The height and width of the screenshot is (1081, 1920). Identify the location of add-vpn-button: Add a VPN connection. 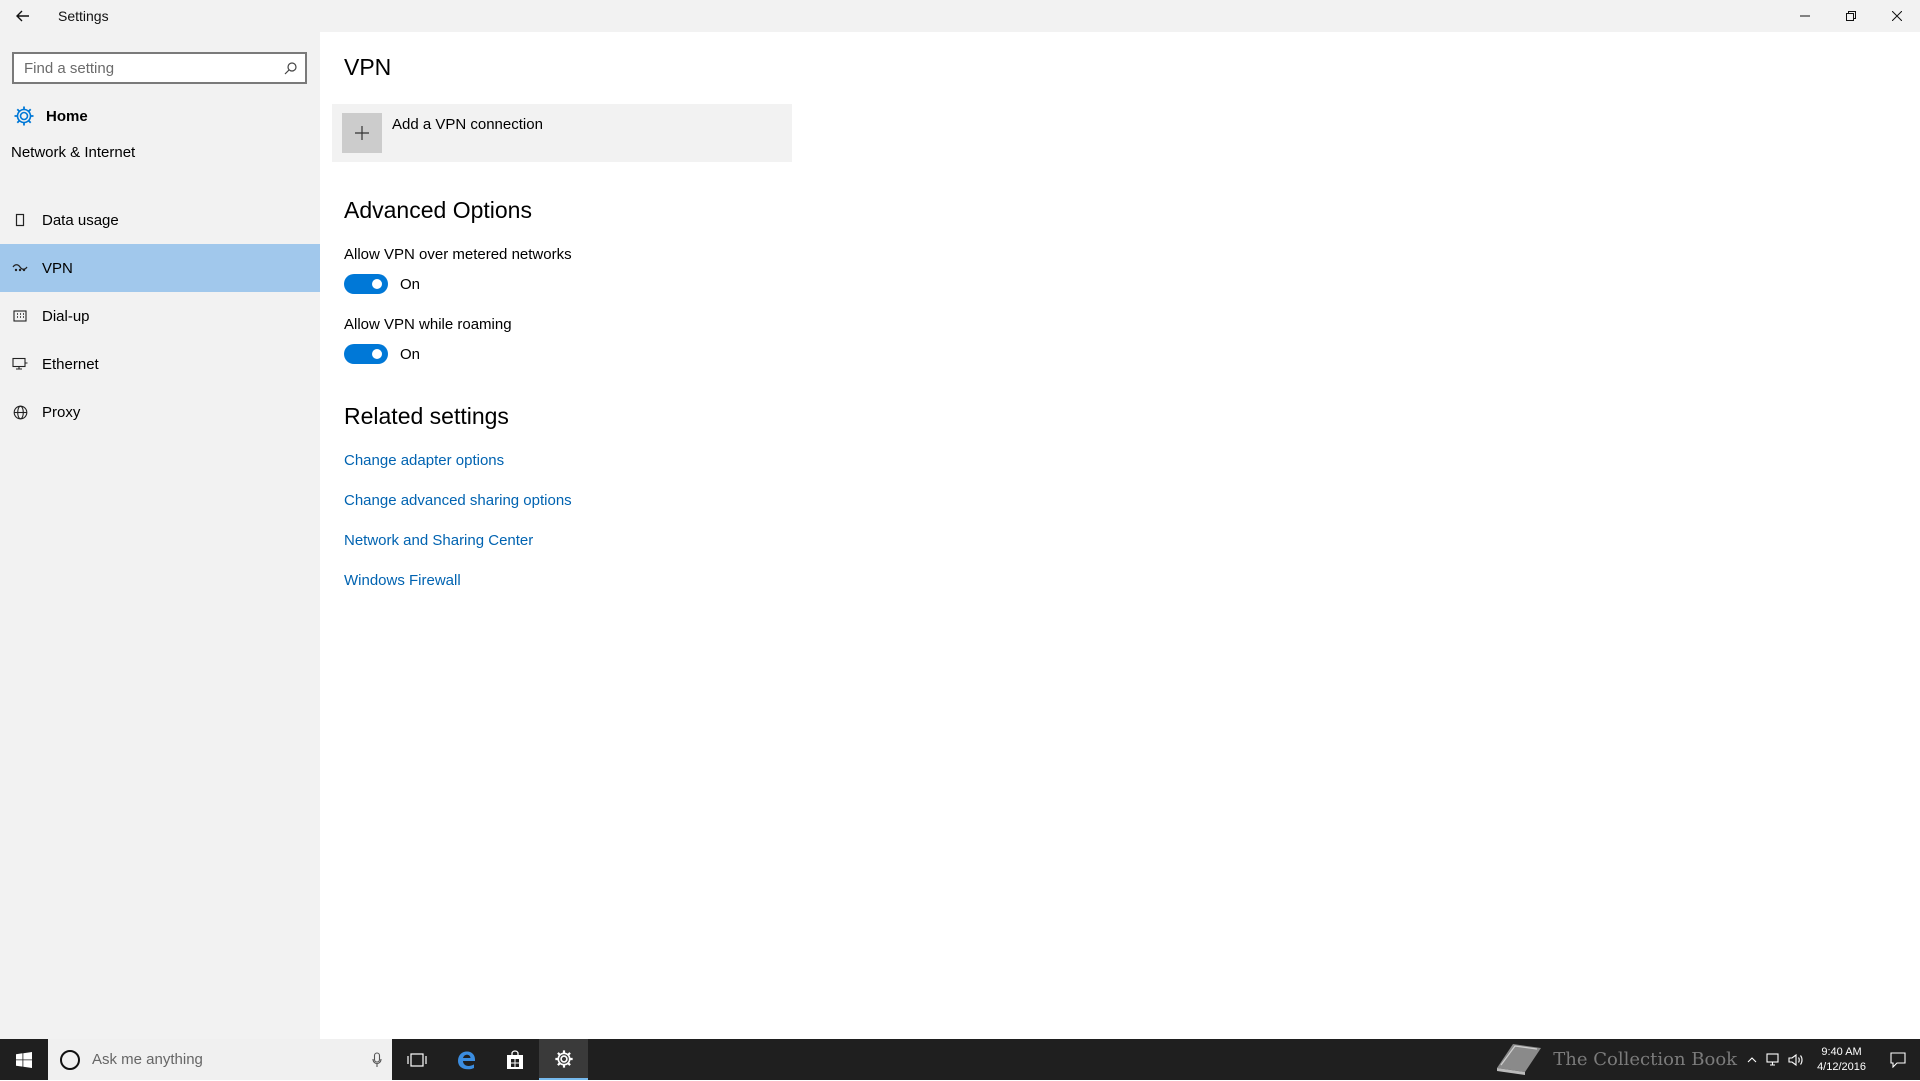
(562, 133).